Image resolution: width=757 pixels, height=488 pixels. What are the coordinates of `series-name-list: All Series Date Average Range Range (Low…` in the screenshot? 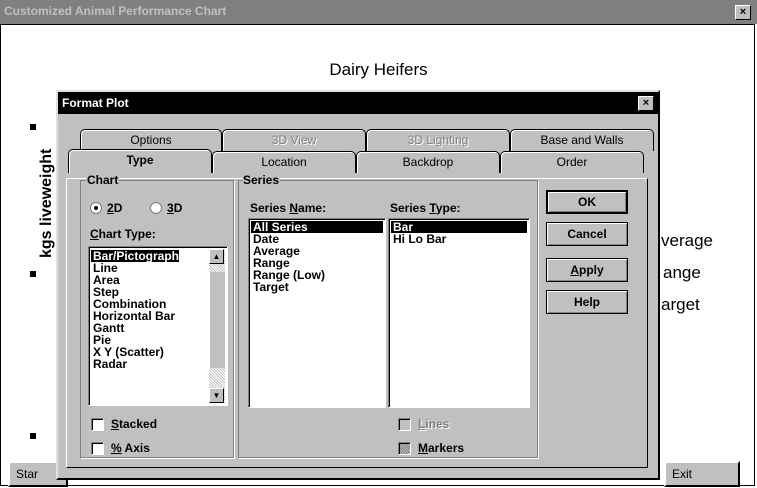 It's located at (317, 313).